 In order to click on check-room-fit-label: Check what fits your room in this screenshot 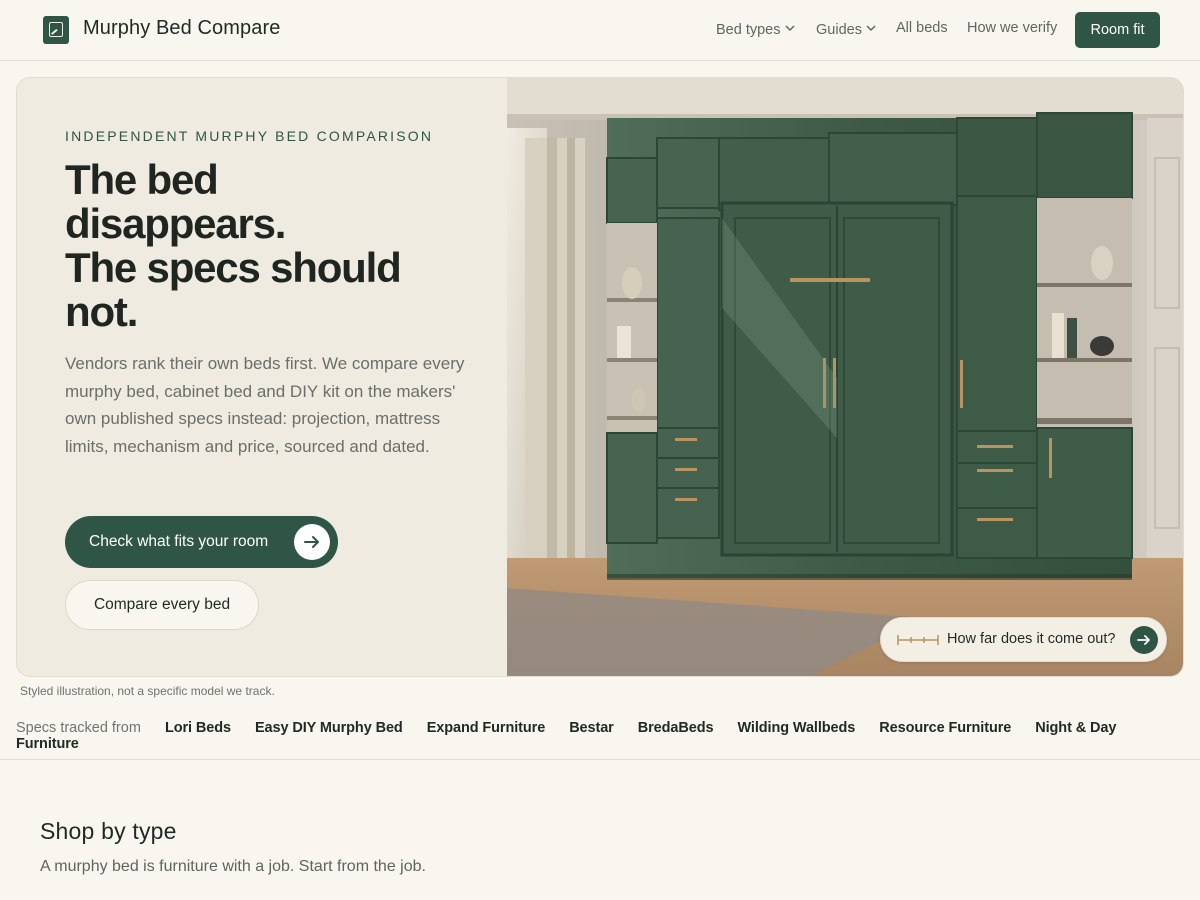, I will do `click(179, 541)`.